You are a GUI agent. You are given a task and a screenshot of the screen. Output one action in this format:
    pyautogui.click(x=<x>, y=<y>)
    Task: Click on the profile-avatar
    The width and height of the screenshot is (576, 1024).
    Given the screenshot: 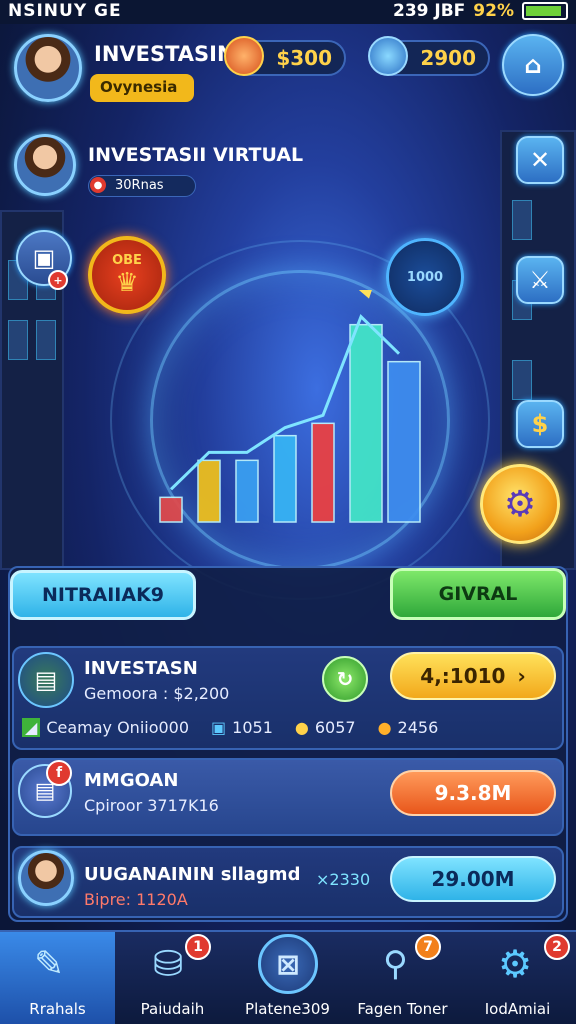 What is the action you would take?
    pyautogui.click(x=45, y=165)
    